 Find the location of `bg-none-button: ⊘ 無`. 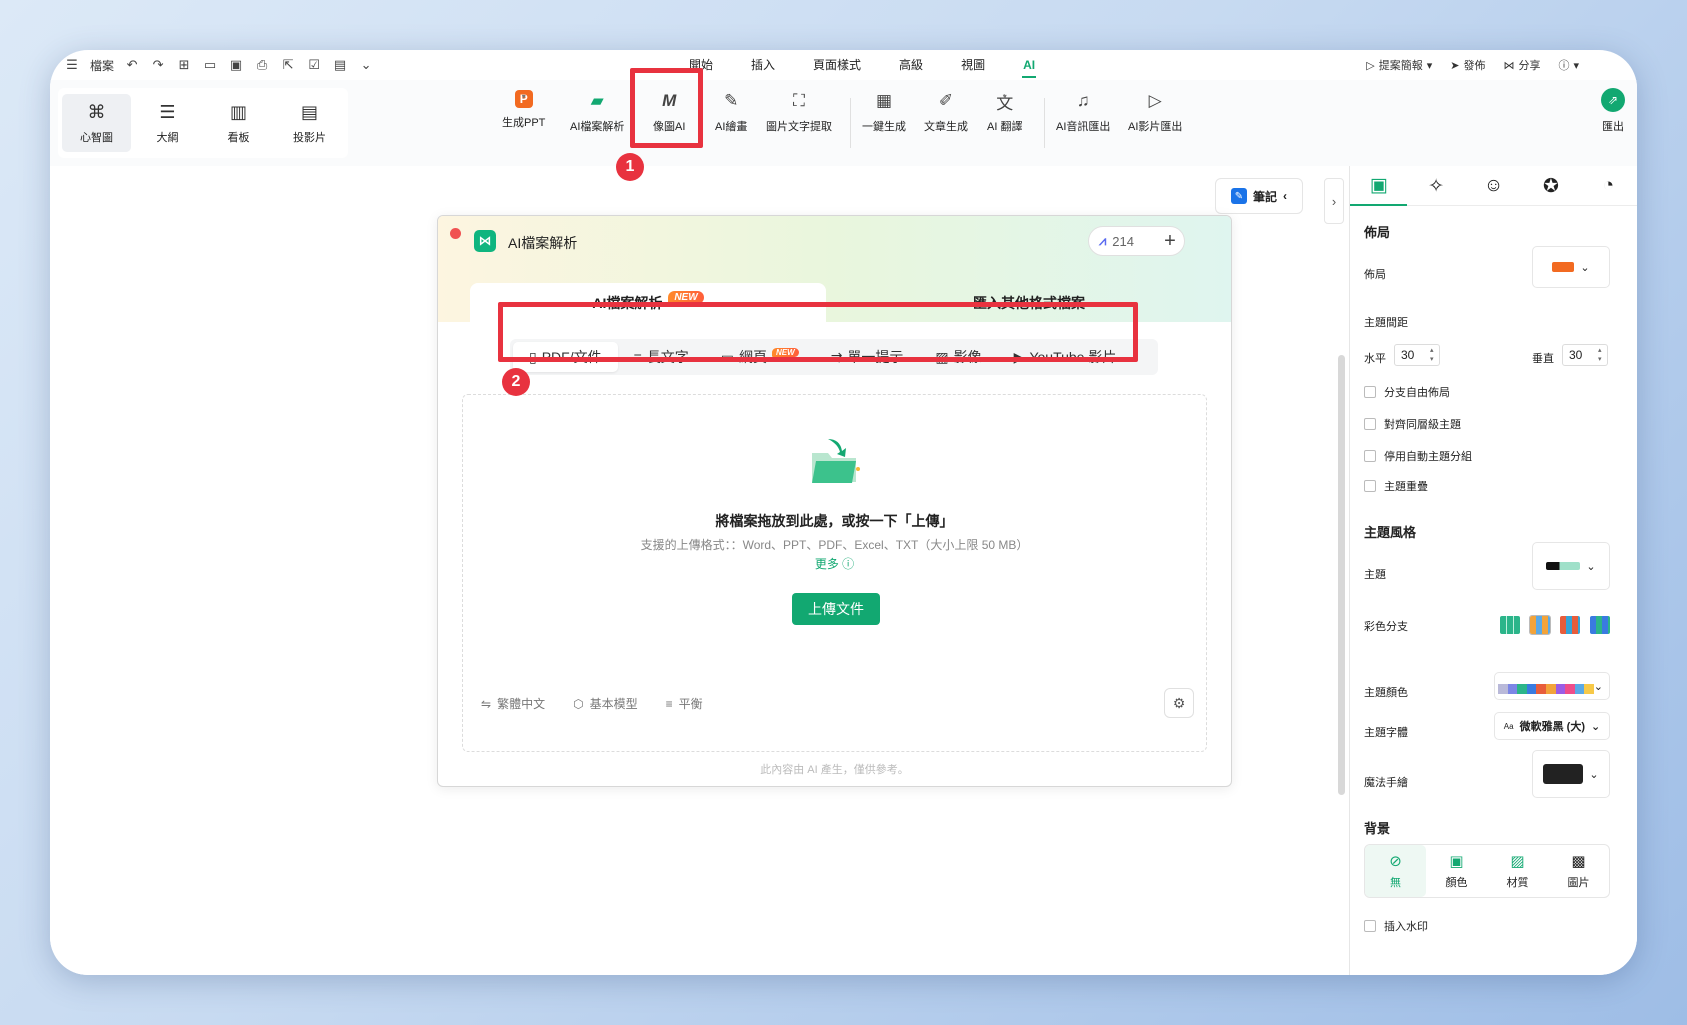

bg-none-button: ⊘ 無 is located at coordinates (1395, 871).